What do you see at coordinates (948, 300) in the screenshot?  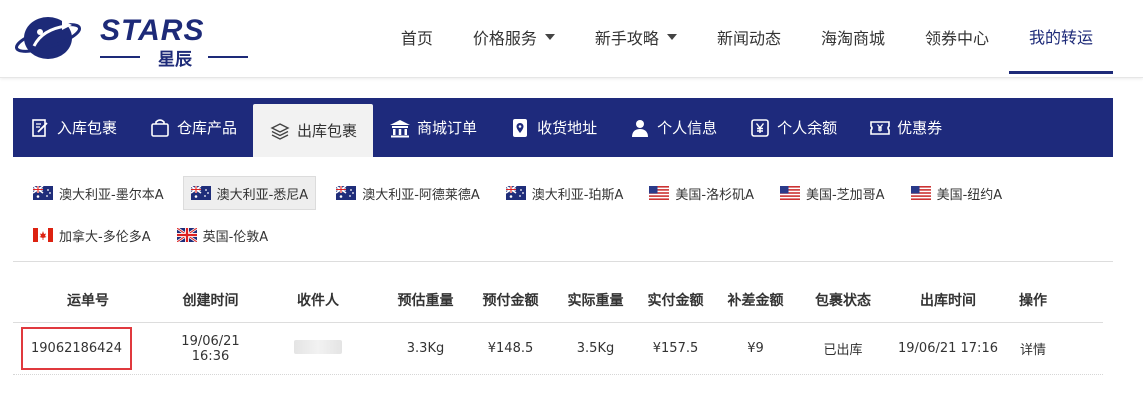 I see `col-out-time: 出库时间` at bounding box center [948, 300].